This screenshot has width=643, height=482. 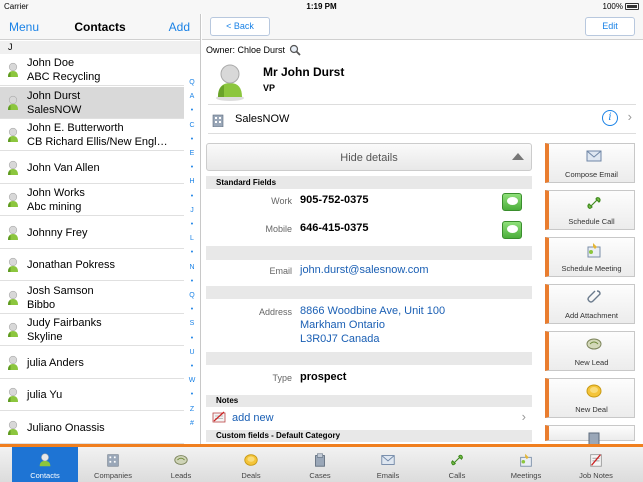 What do you see at coordinates (526, 460) in the screenshot?
I see `meetings-icon` at bounding box center [526, 460].